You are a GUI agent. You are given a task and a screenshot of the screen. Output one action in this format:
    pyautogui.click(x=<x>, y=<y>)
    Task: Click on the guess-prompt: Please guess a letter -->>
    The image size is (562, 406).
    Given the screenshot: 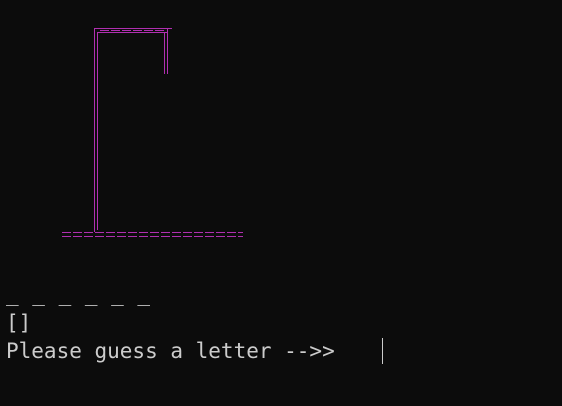 What is the action you would take?
    pyautogui.click(x=170, y=351)
    